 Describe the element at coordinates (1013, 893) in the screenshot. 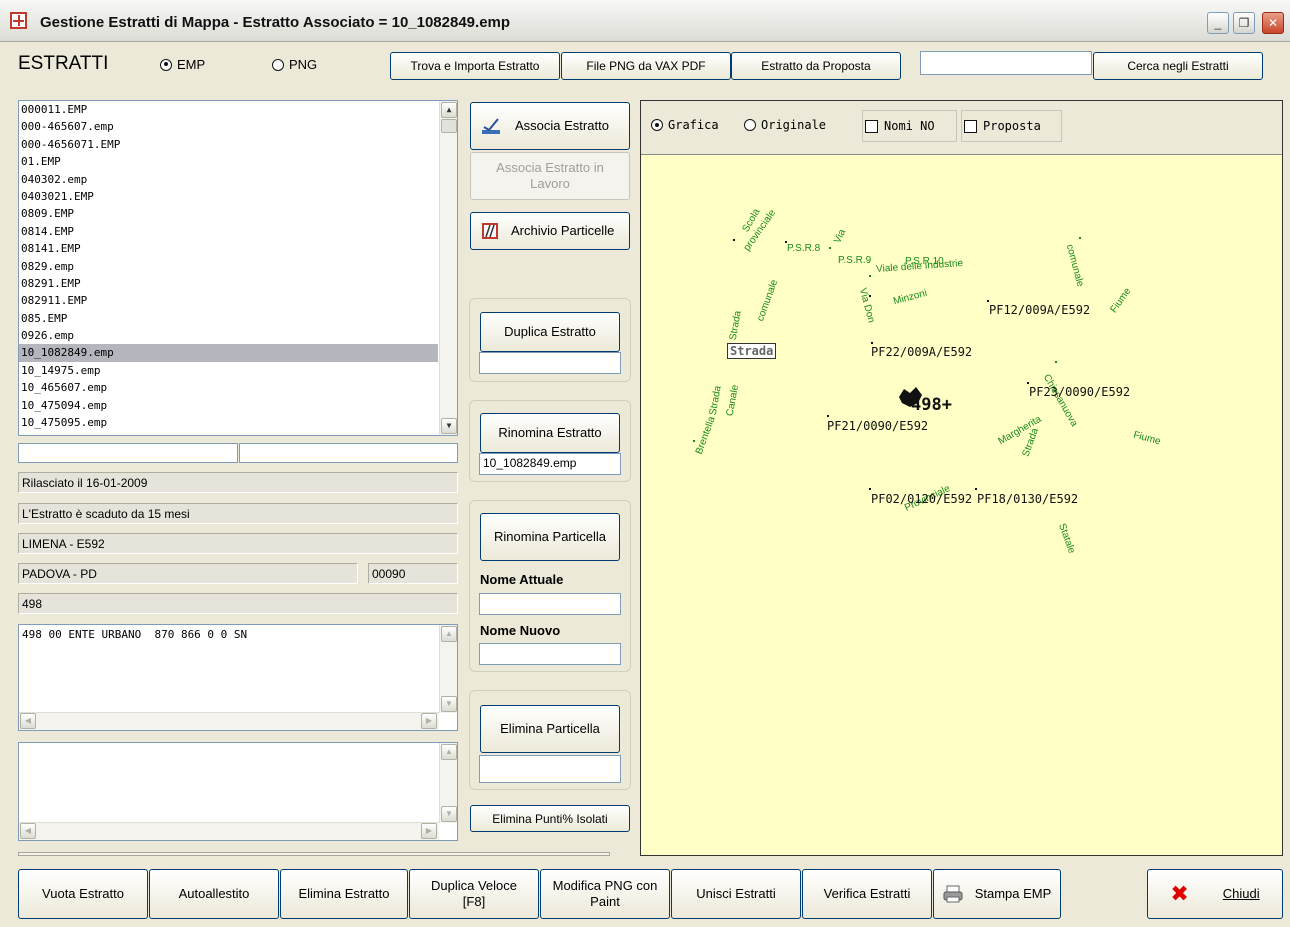

I see `stampa-emp-label: Stampa EMP` at that location.